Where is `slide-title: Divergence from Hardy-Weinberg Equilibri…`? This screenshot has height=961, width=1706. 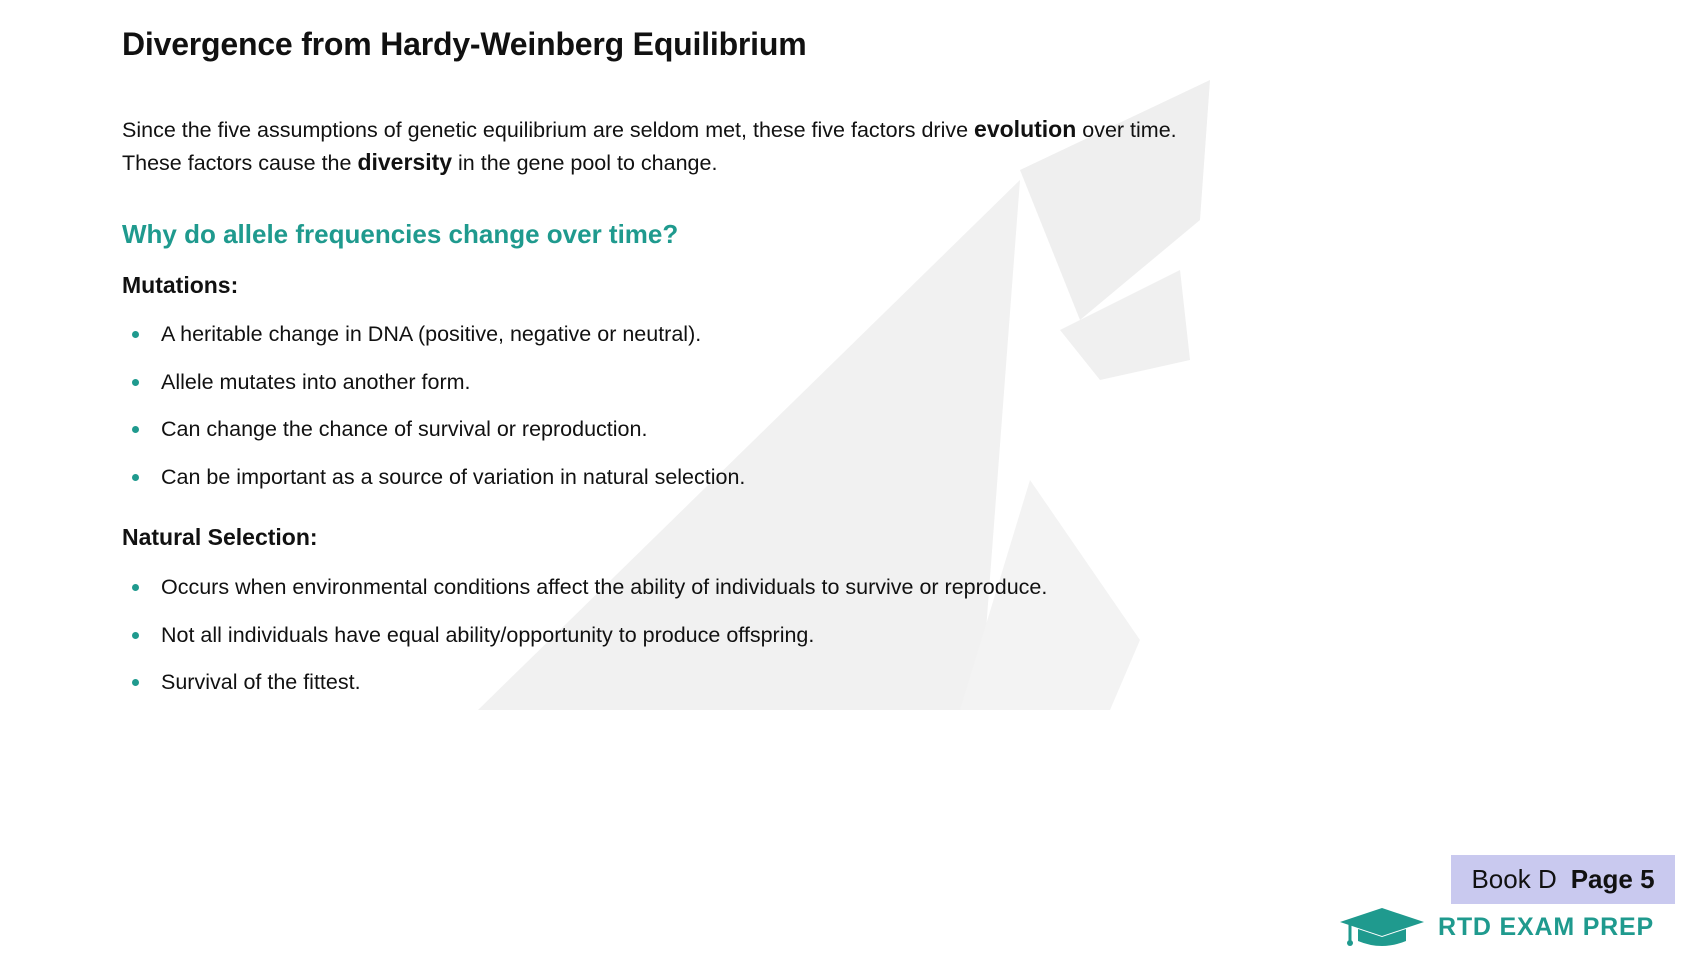
slide-title: Divergence from Hardy-Weinberg Equilibri… is located at coordinates (464, 44).